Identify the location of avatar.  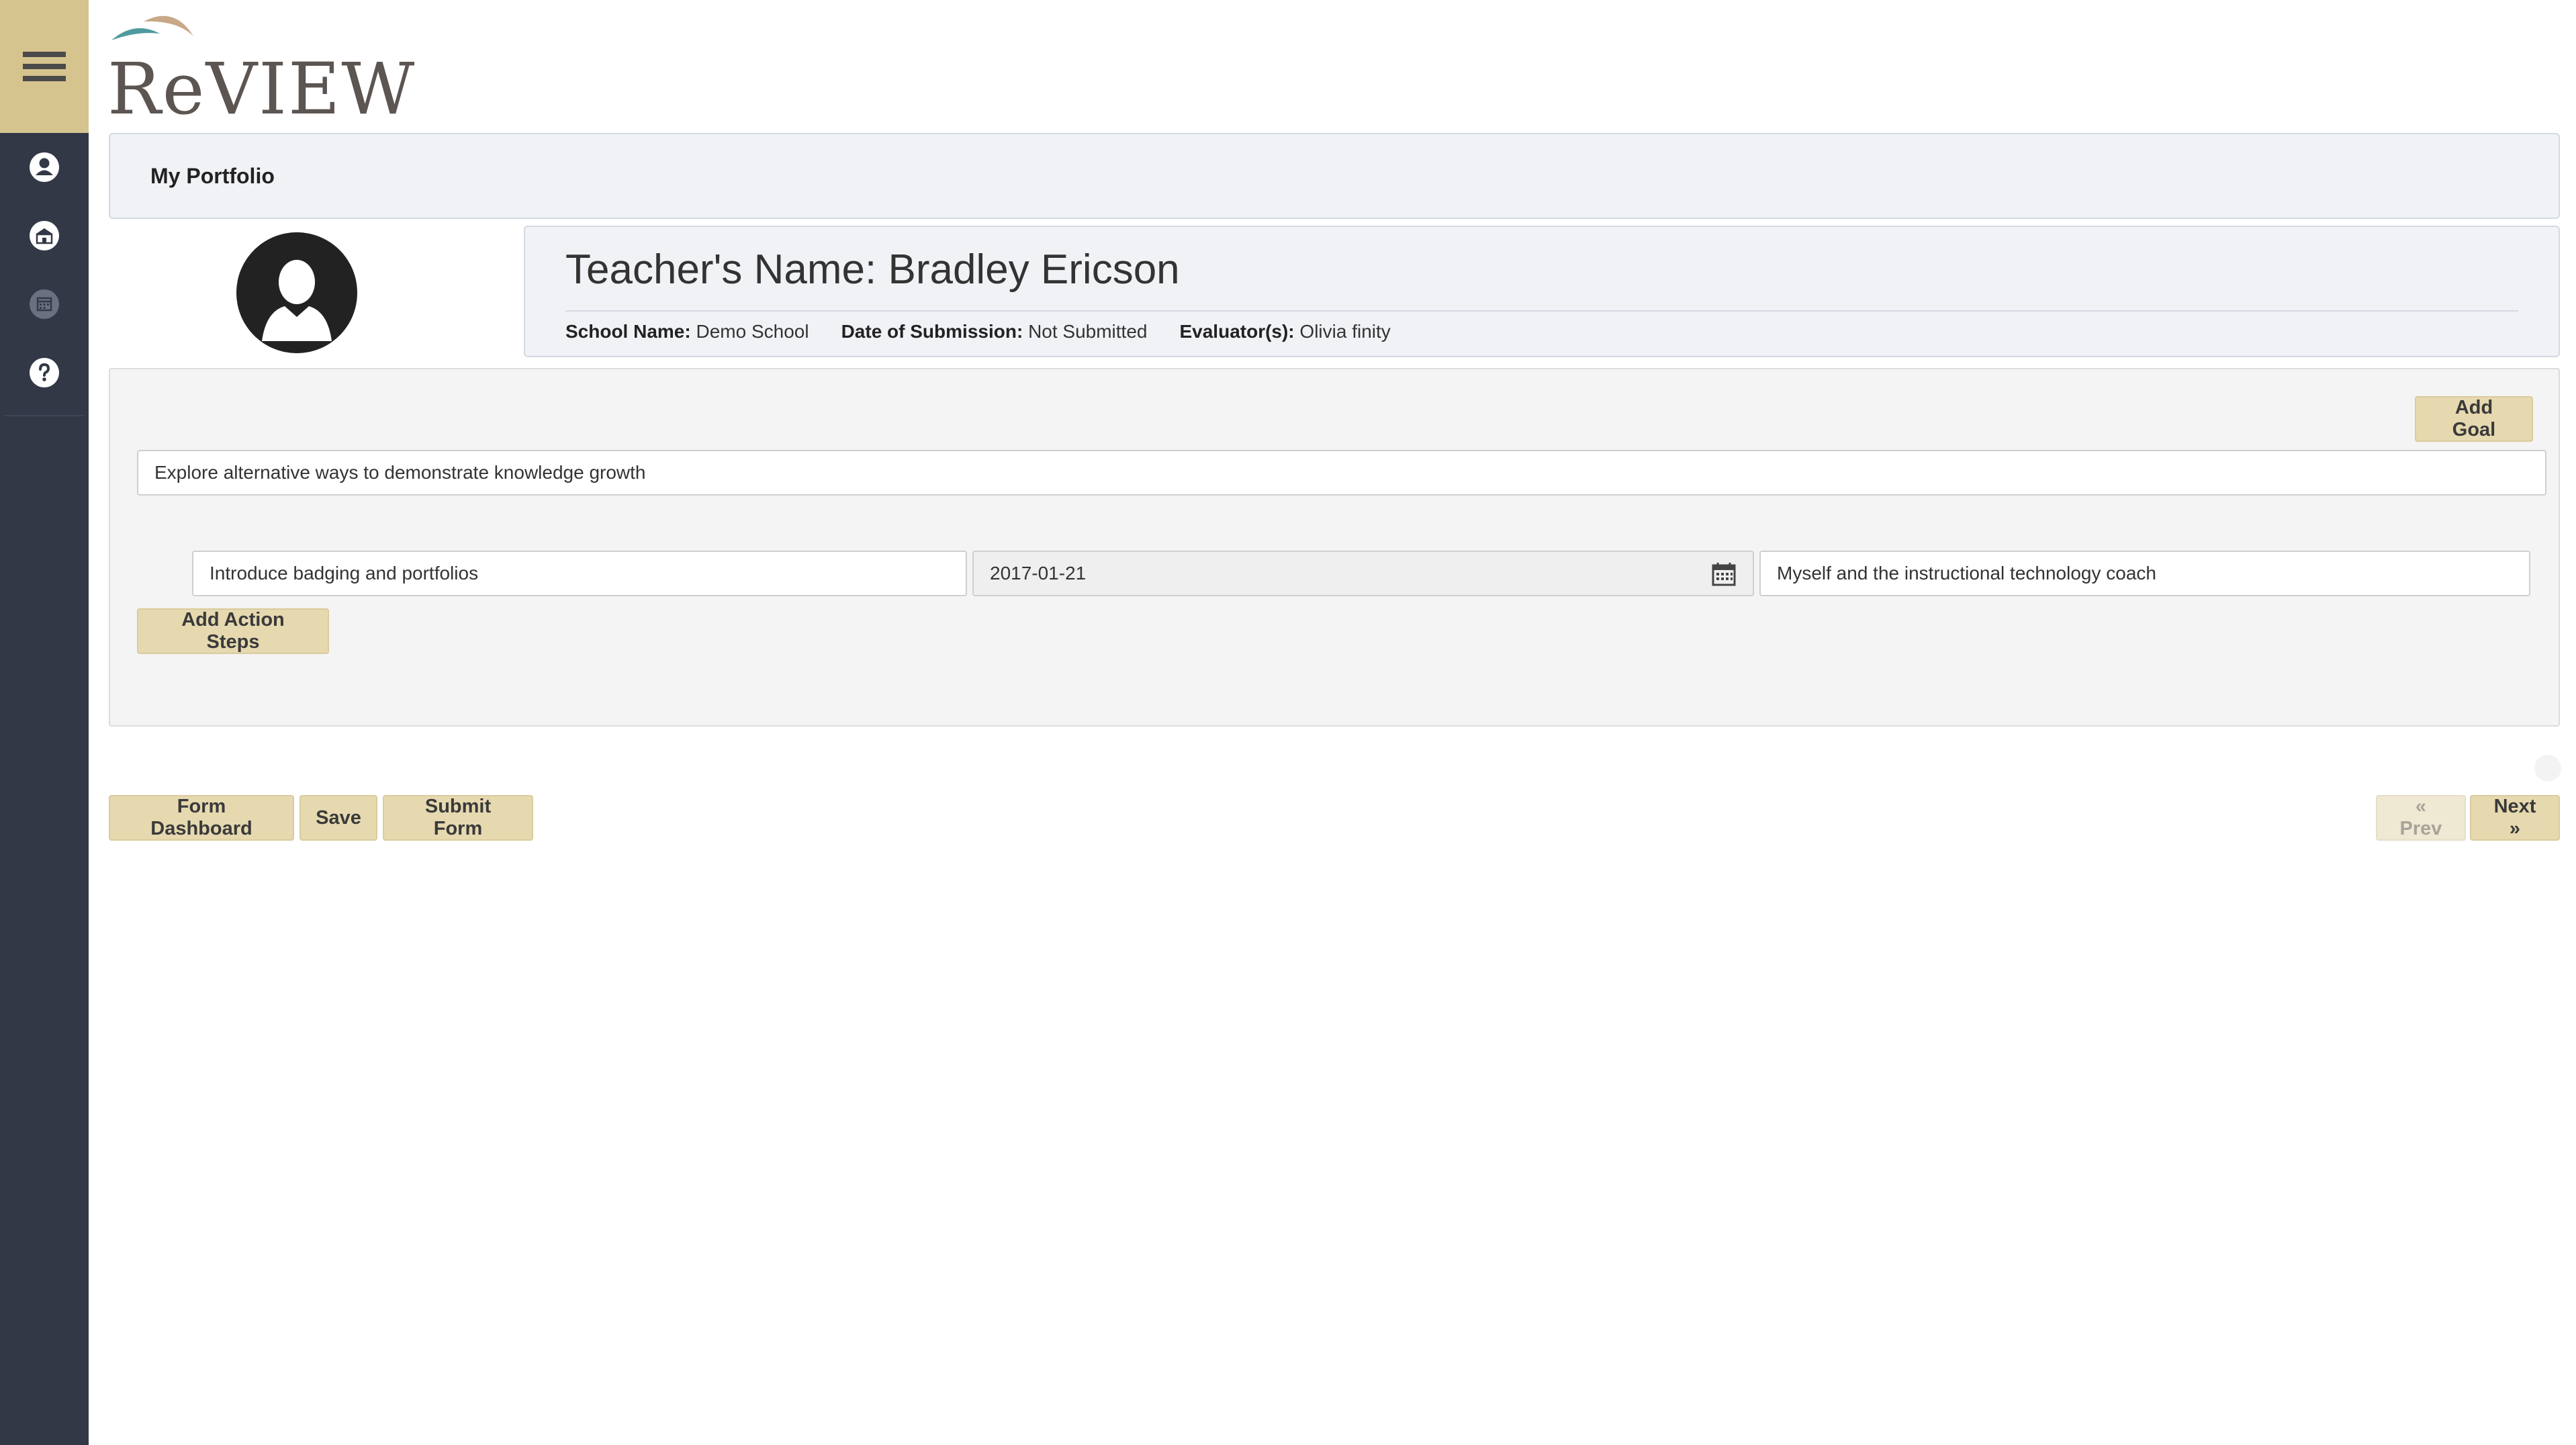
(296, 292).